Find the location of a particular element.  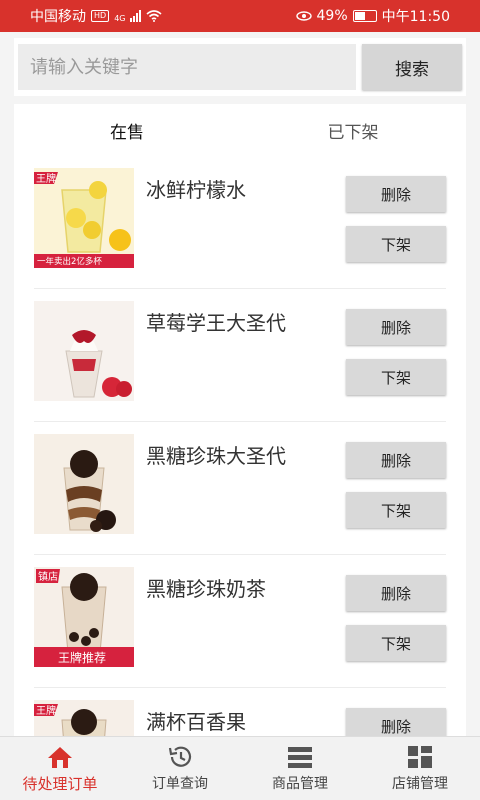

carrier-label: 中国移动 is located at coordinates (58, 17).